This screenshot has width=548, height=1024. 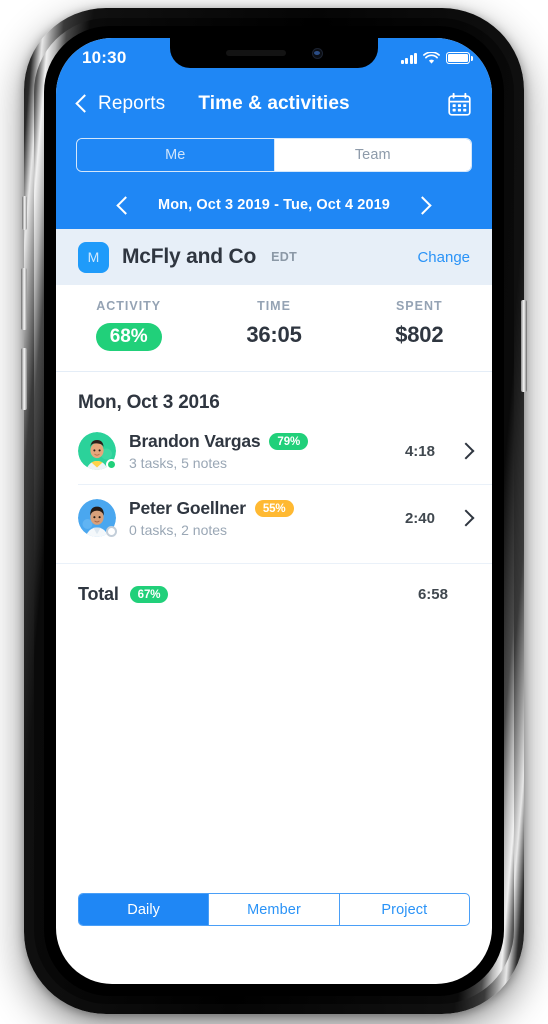 I want to click on battery-full-icon, so click(x=459, y=58).